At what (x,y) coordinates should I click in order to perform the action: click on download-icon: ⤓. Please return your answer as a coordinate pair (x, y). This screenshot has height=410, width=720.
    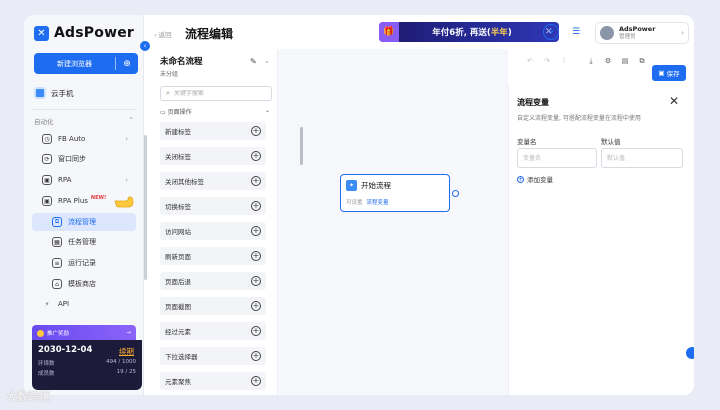
    Looking at the image, I should click on (591, 61).